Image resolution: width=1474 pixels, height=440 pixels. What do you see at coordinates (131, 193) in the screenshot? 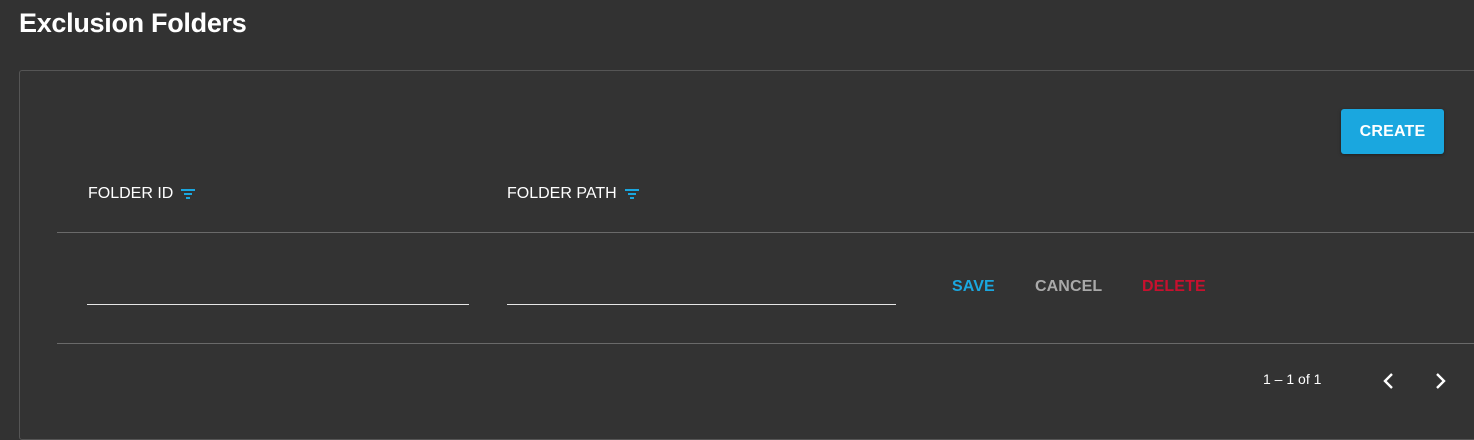
I see `column-header-label: FOLDER ID` at bounding box center [131, 193].